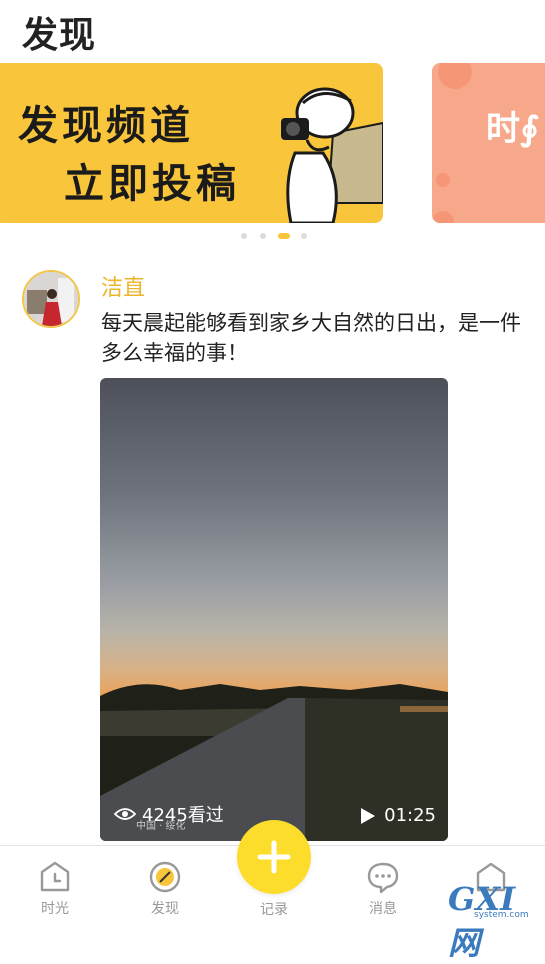 This screenshot has width=545, height=964. Describe the element at coordinates (410, 815) in the screenshot. I see `duration-text: 01:25` at that location.